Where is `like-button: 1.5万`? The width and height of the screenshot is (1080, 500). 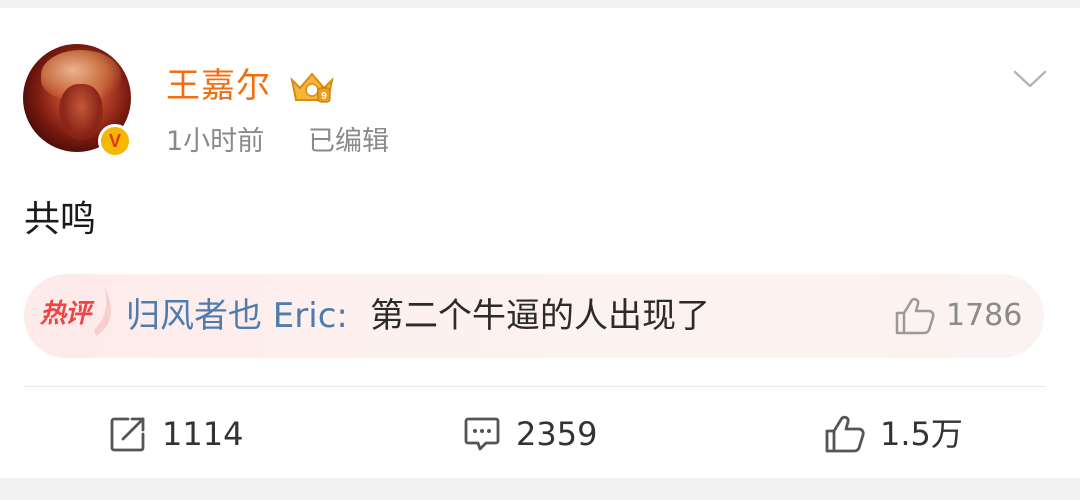 like-button: 1.5万 is located at coordinates (893, 434).